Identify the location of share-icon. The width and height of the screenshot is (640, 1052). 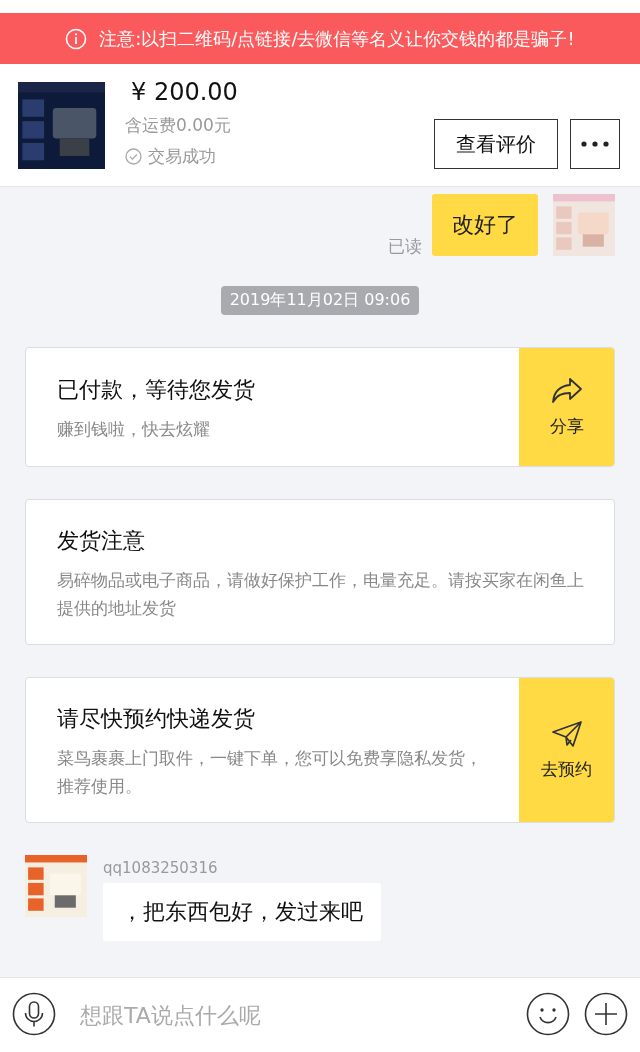
(566, 390).